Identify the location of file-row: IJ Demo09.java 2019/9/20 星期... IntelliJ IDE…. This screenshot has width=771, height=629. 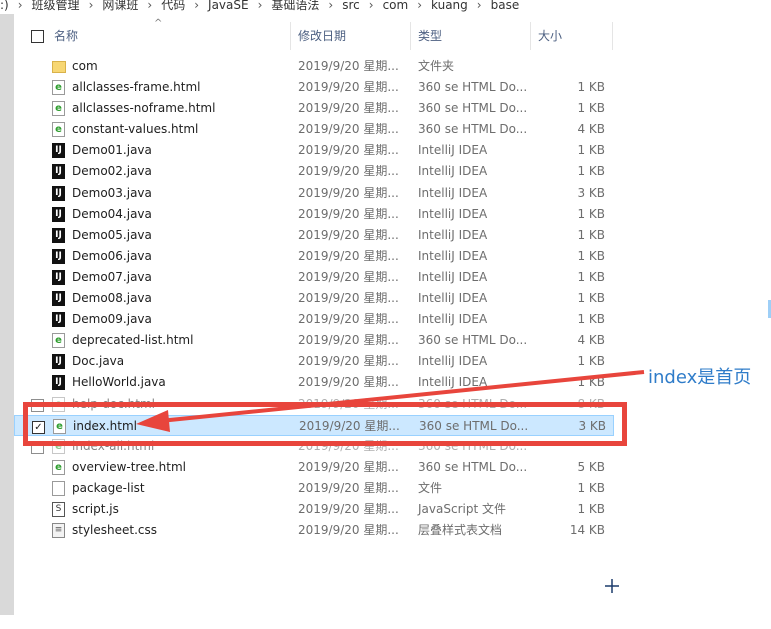
(314, 319).